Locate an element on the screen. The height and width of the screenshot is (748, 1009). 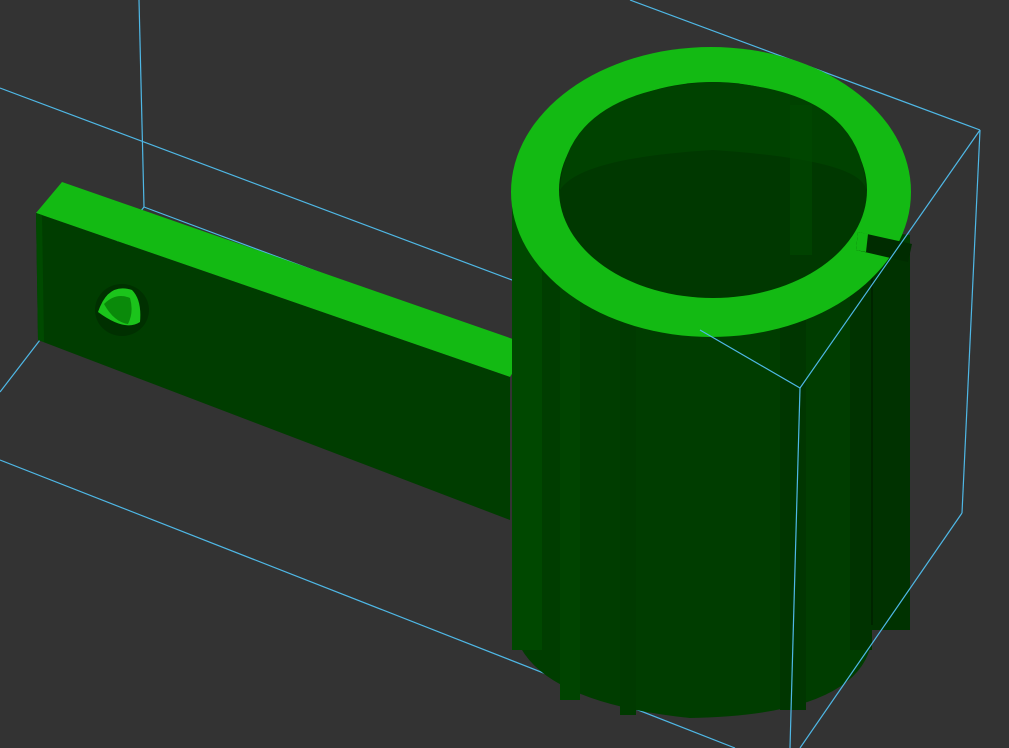
bore-shade is located at coordinates (801, 180).